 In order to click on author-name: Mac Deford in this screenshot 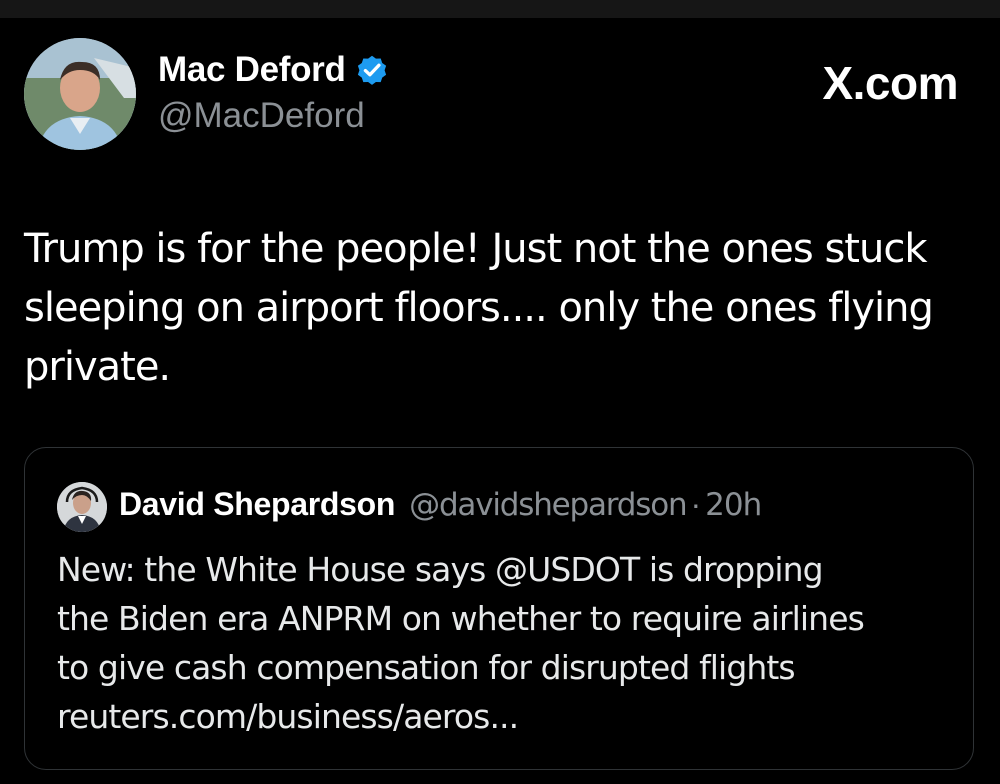, I will do `click(252, 70)`.